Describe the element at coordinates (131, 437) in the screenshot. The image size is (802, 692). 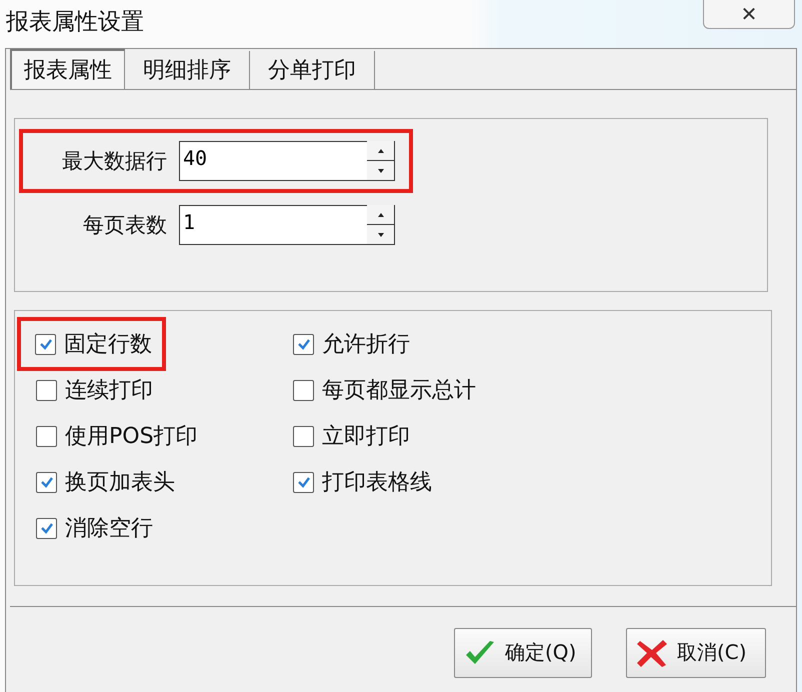
I see `checkbox-label: 使用POS打印` at that location.